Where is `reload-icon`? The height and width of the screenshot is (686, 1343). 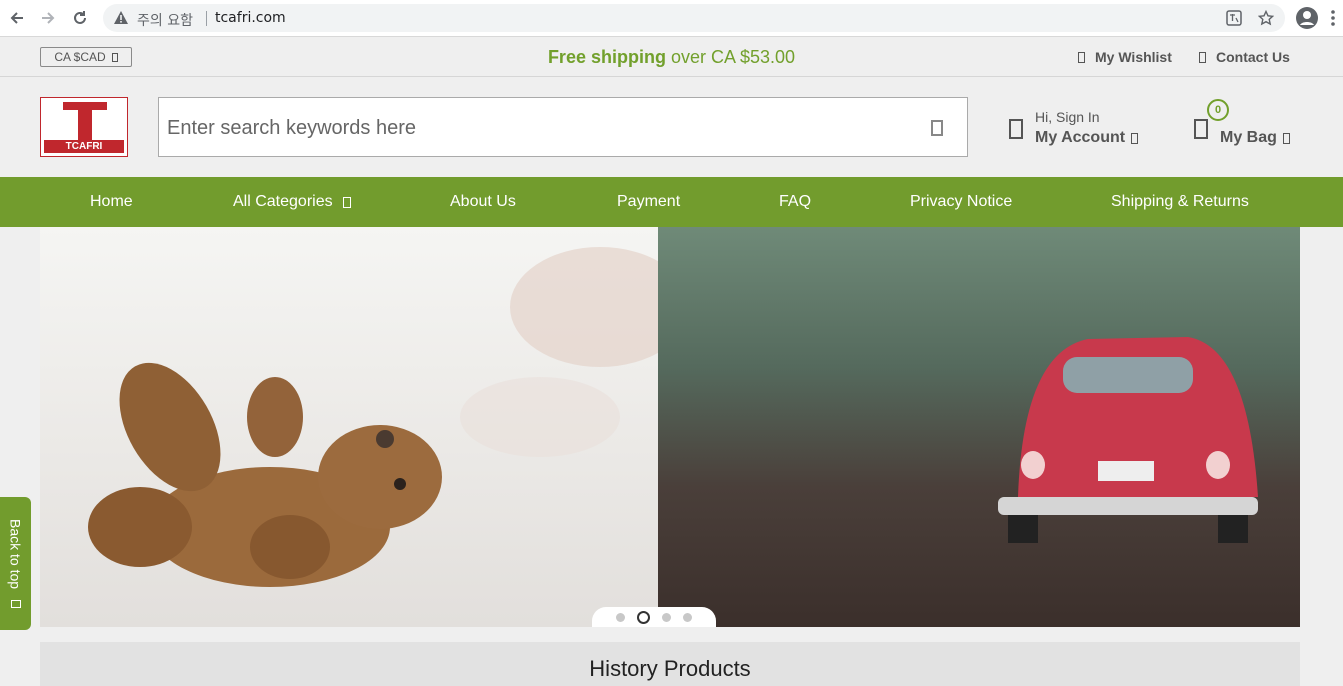 reload-icon is located at coordinates (80, 18).